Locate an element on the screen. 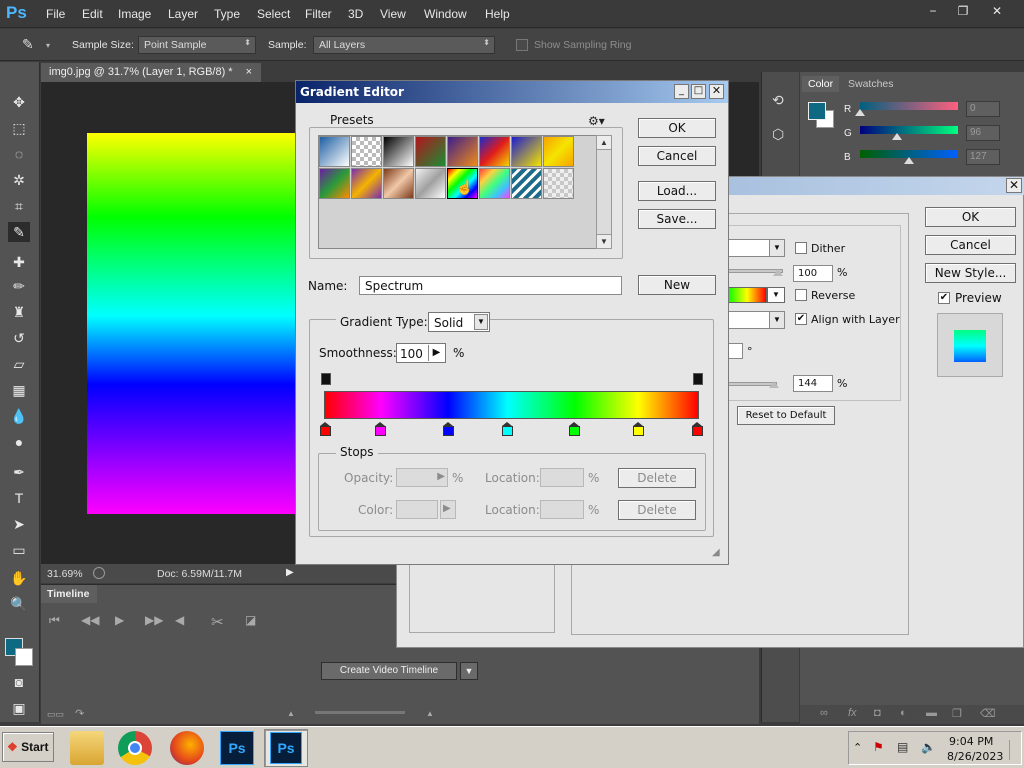  scroll-down-icon: ▼ is located at coordinates (604, 241).